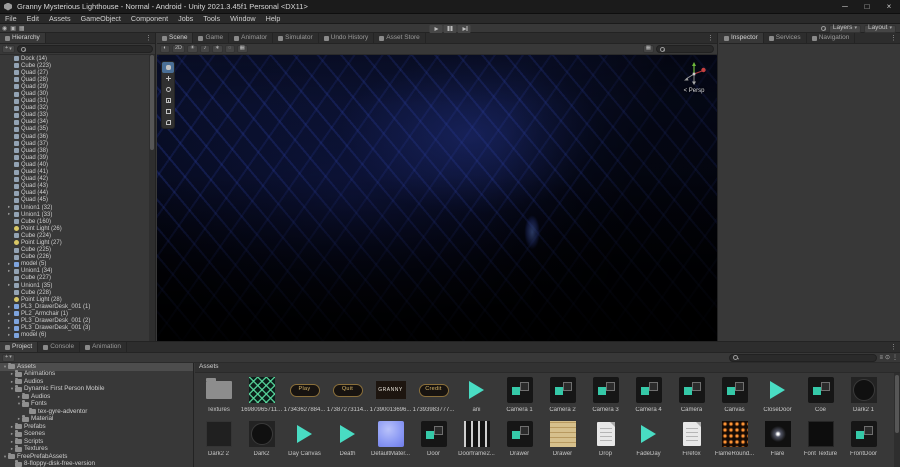 The height and width of the screenshot is (467, 900). Describe the element at coordinates (229, 49) in the screenshot. I see `hidden-button: ◌` at that location.